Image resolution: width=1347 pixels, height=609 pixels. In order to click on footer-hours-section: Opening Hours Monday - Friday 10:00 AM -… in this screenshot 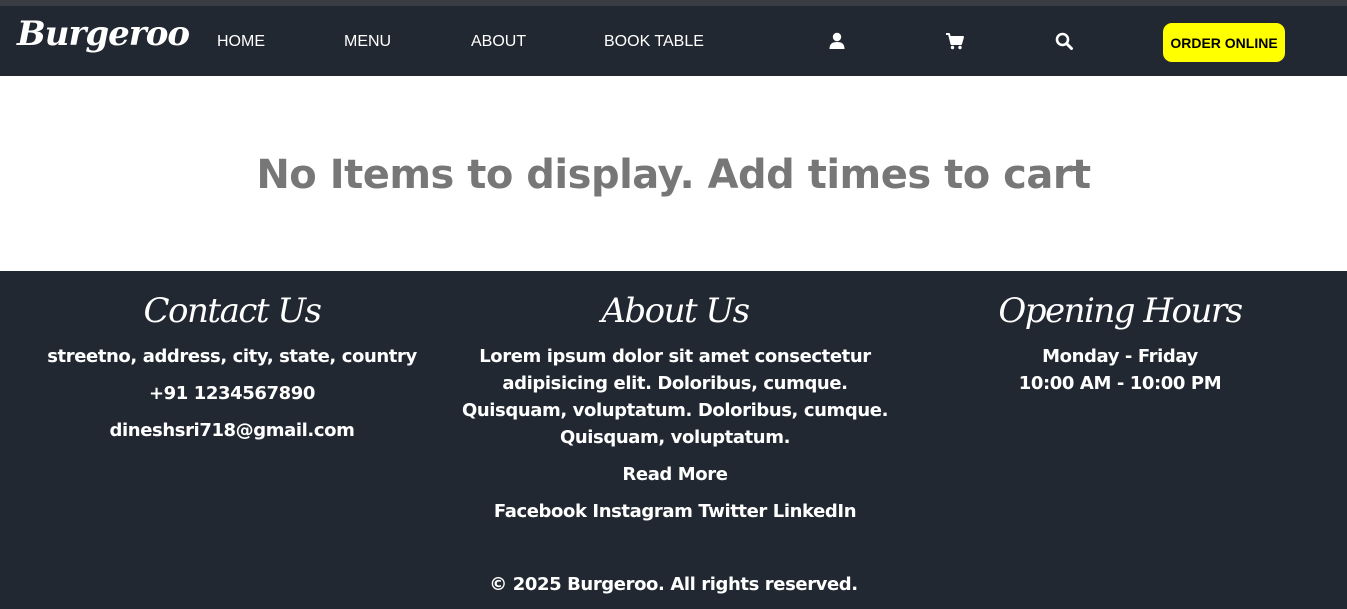, I will do `click(1120, 334)`.